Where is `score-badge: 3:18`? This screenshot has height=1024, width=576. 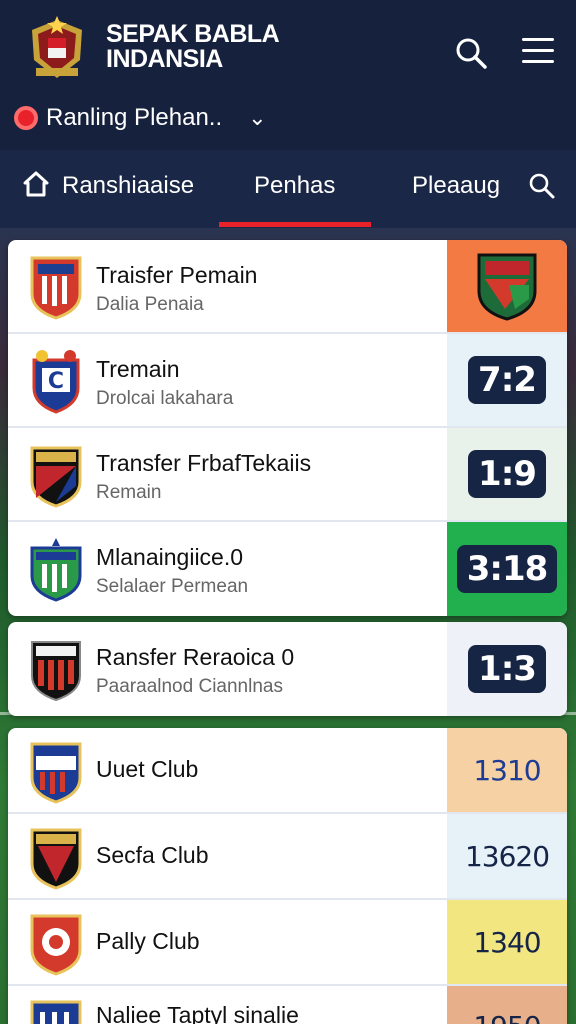
score-badge: 3:18 is located at coordinates (507, 569).